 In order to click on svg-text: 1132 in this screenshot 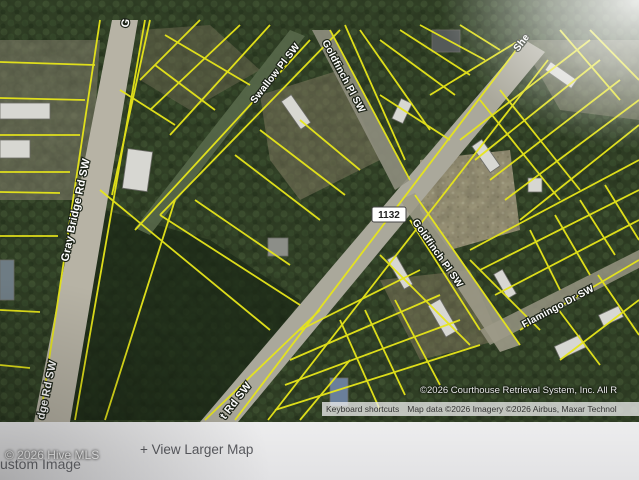, I will do `click(389, 215)`.